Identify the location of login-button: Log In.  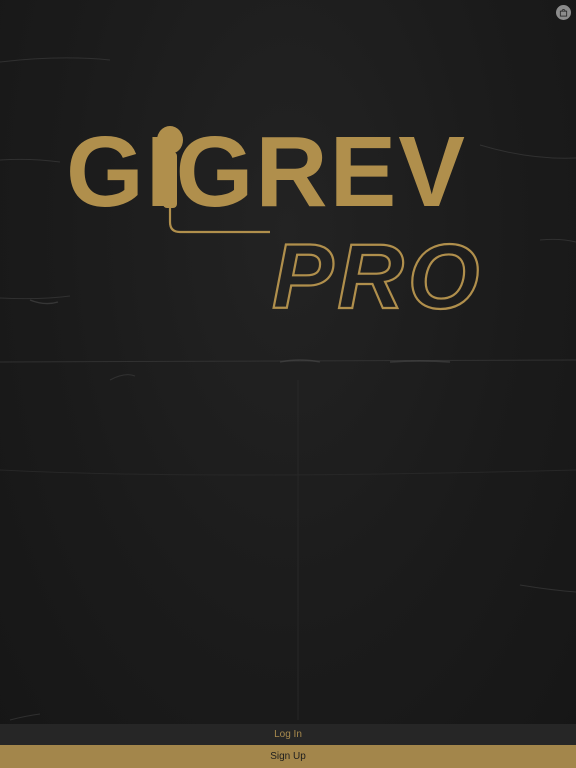
(288, 734).